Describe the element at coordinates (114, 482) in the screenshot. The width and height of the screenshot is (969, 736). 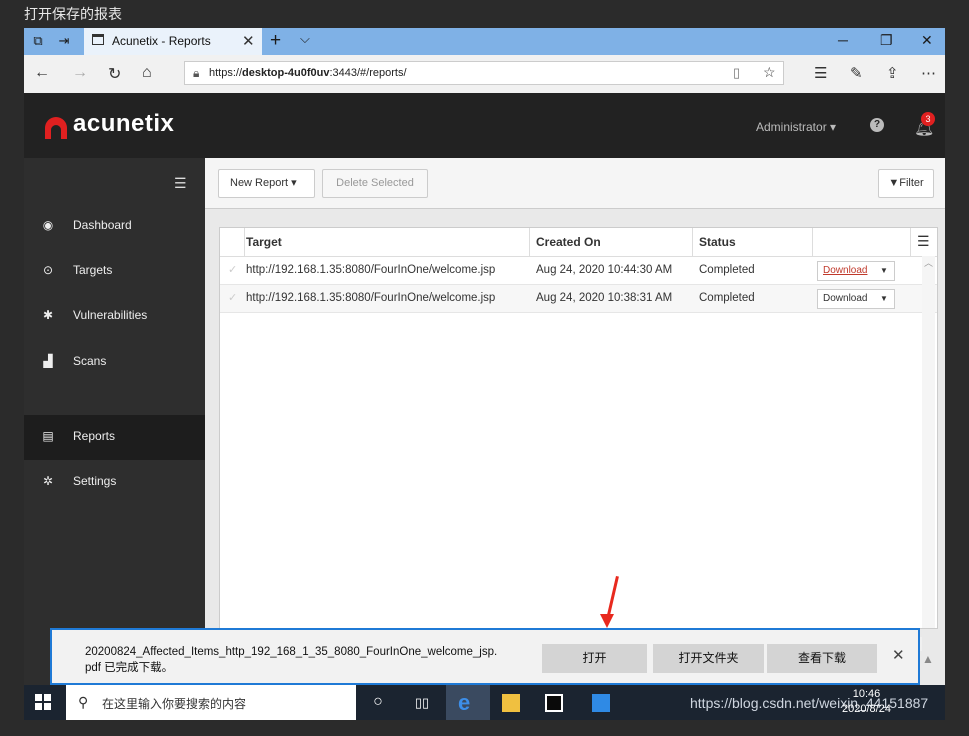
I see `sidebar-item-settings: ✲ Settings` at that location.